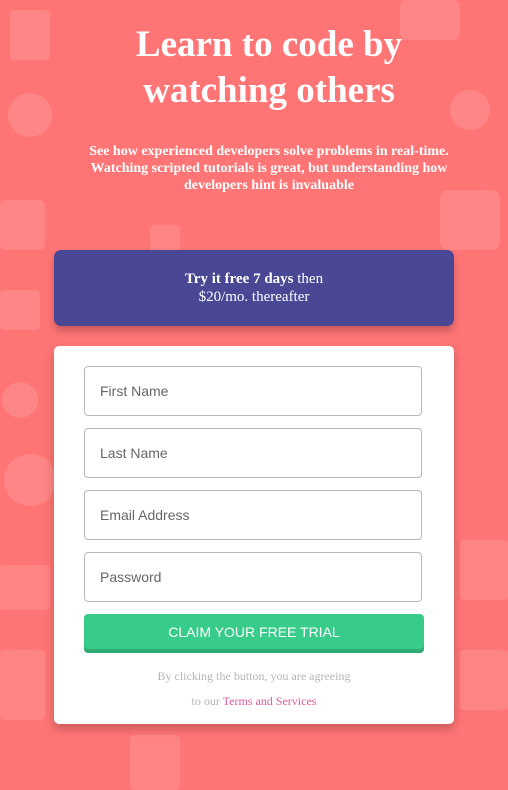 This screenshot has height=790, width=508. Describe the element at coordinates (269, 90) in the screenshot. I see `title-line-2: watching others` at that location.